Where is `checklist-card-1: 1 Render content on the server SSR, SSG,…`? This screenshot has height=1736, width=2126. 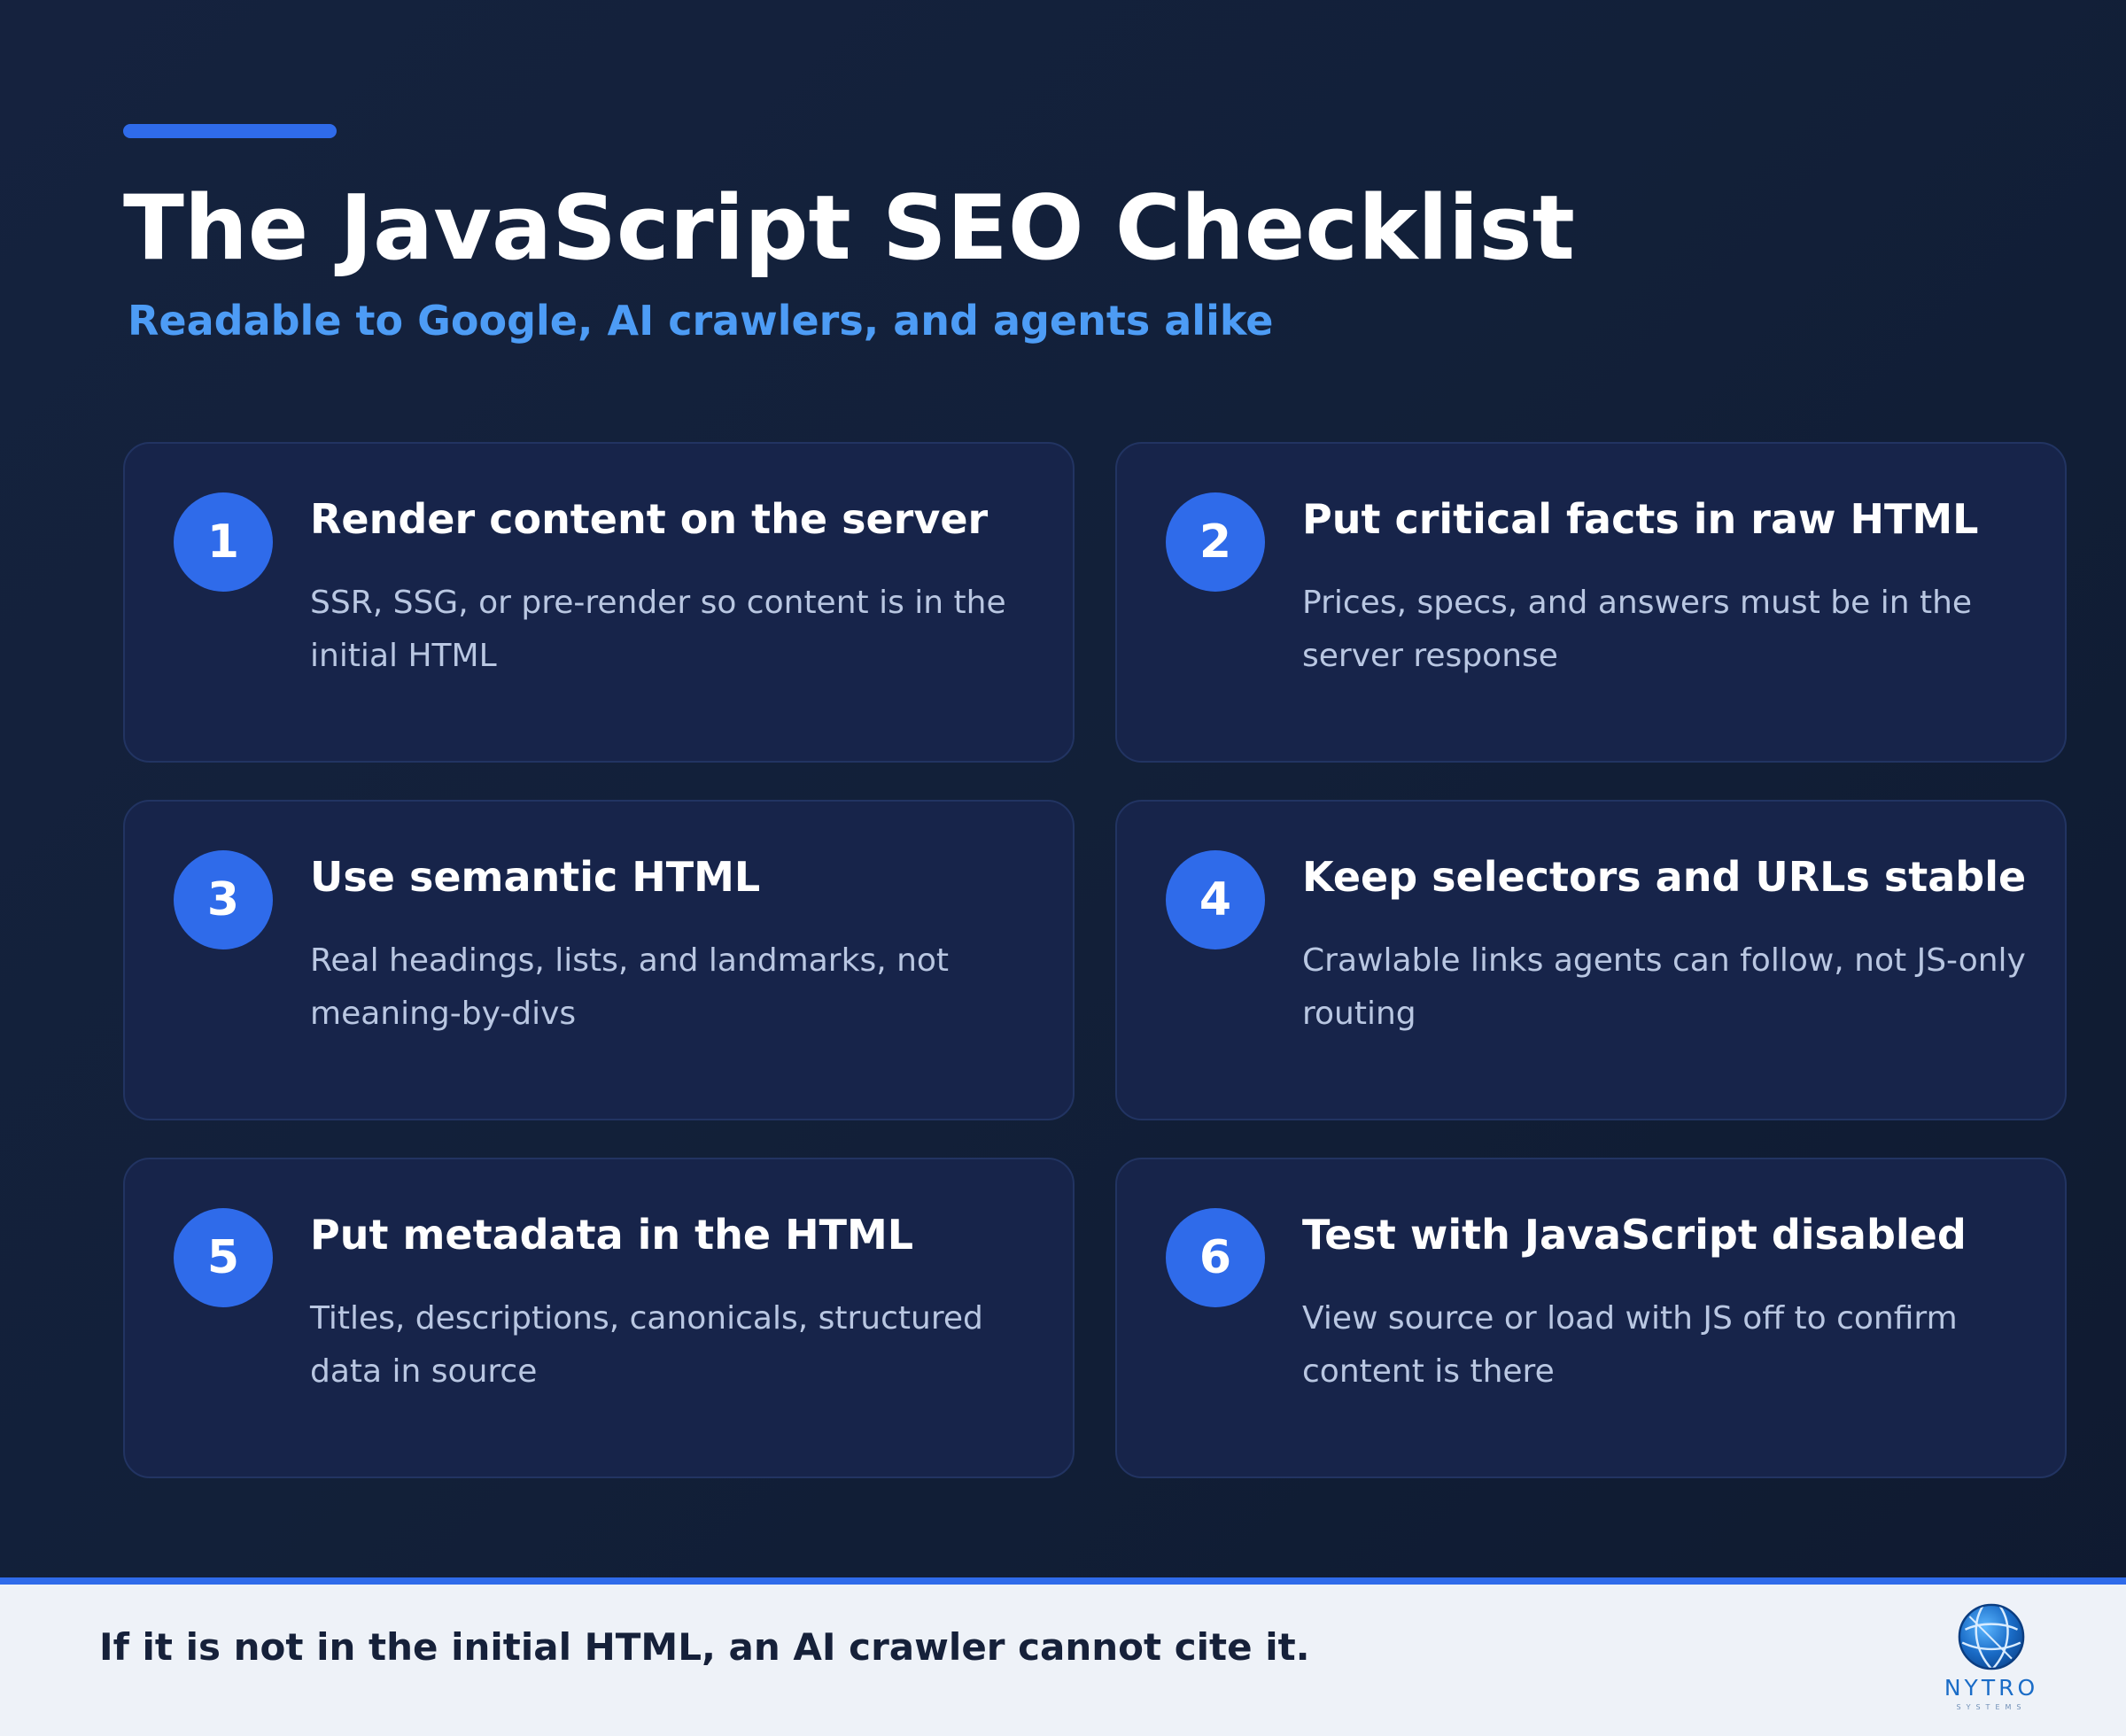
checklist-card-1: 1 Render content on the server SSR, SSG,… is located at coordinates (599, 603).